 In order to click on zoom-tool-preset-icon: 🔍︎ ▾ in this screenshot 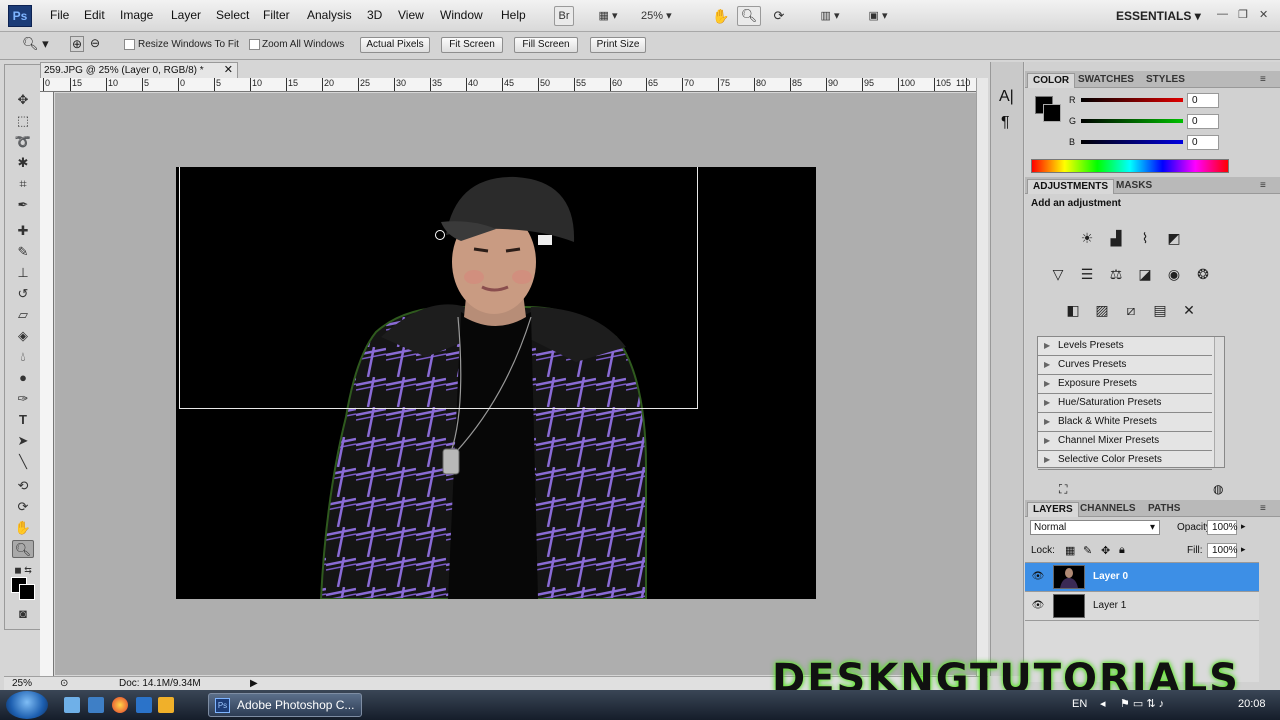, I will do `click(35, 44)`.